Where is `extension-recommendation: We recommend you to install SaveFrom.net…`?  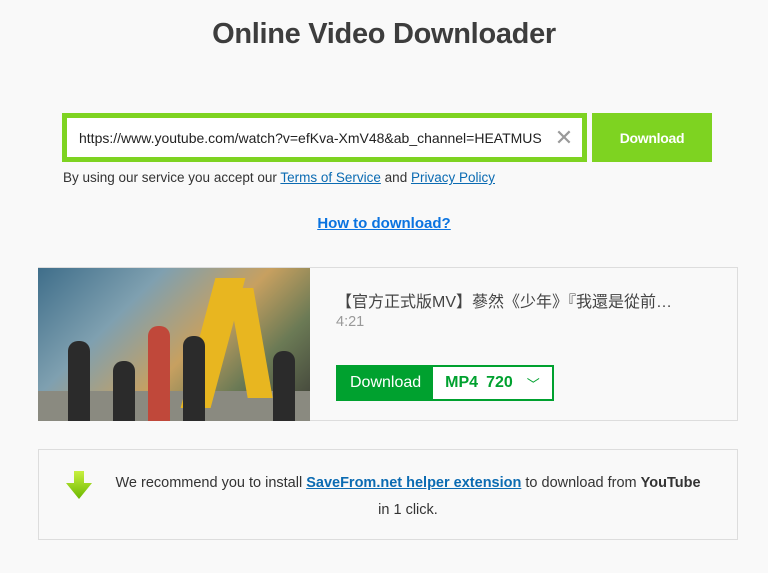 extension-recommendation: We recommend you to install SaveFrom.net… is located at coordinates (388, 494).